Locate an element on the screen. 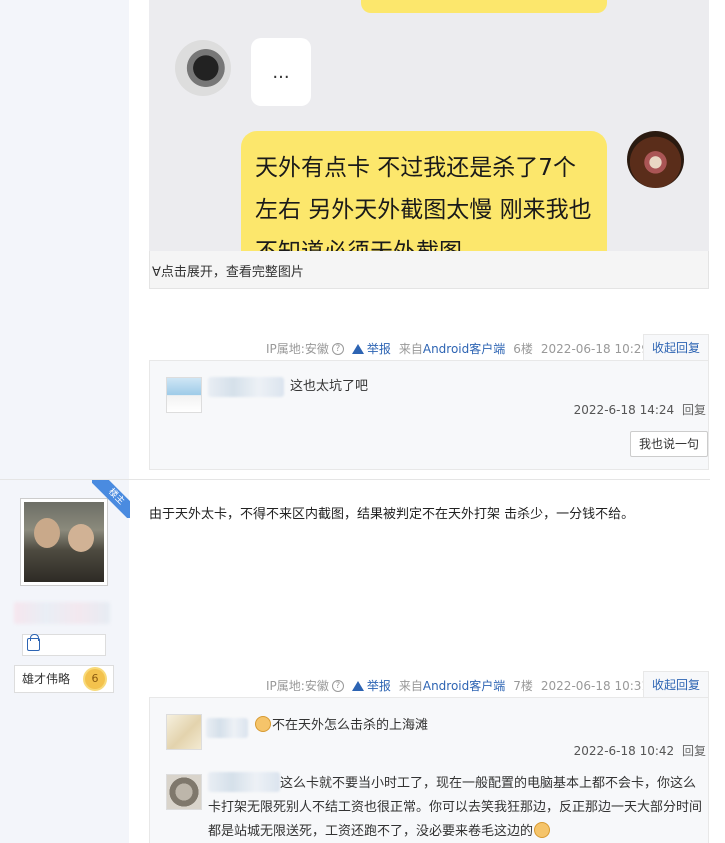 Image resolution: width=725 pixels, height=843 pixels. lock-icon is located at coordinates (33, 642).